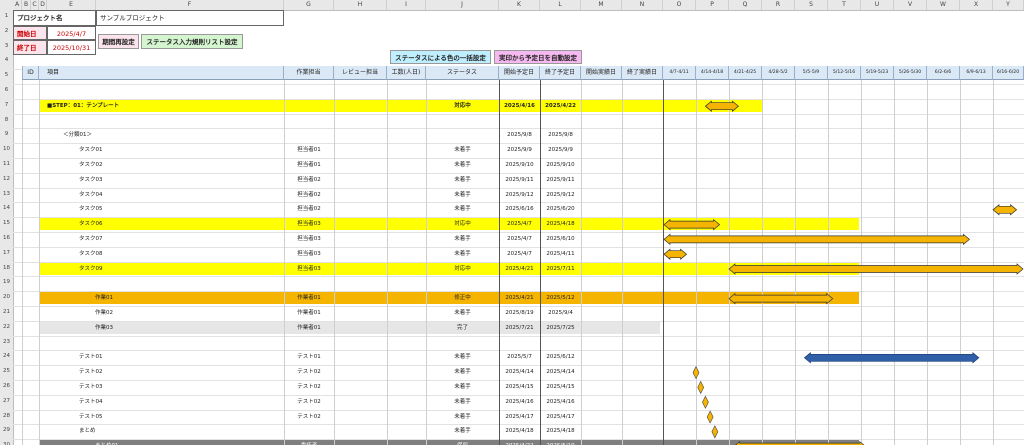 This screenshot has height=445, width=1024. What do you see at coordinates (519, 431) in the screenshot?
I see `task-start-cell: 2025/4/18` at bounding box center [519, 431].